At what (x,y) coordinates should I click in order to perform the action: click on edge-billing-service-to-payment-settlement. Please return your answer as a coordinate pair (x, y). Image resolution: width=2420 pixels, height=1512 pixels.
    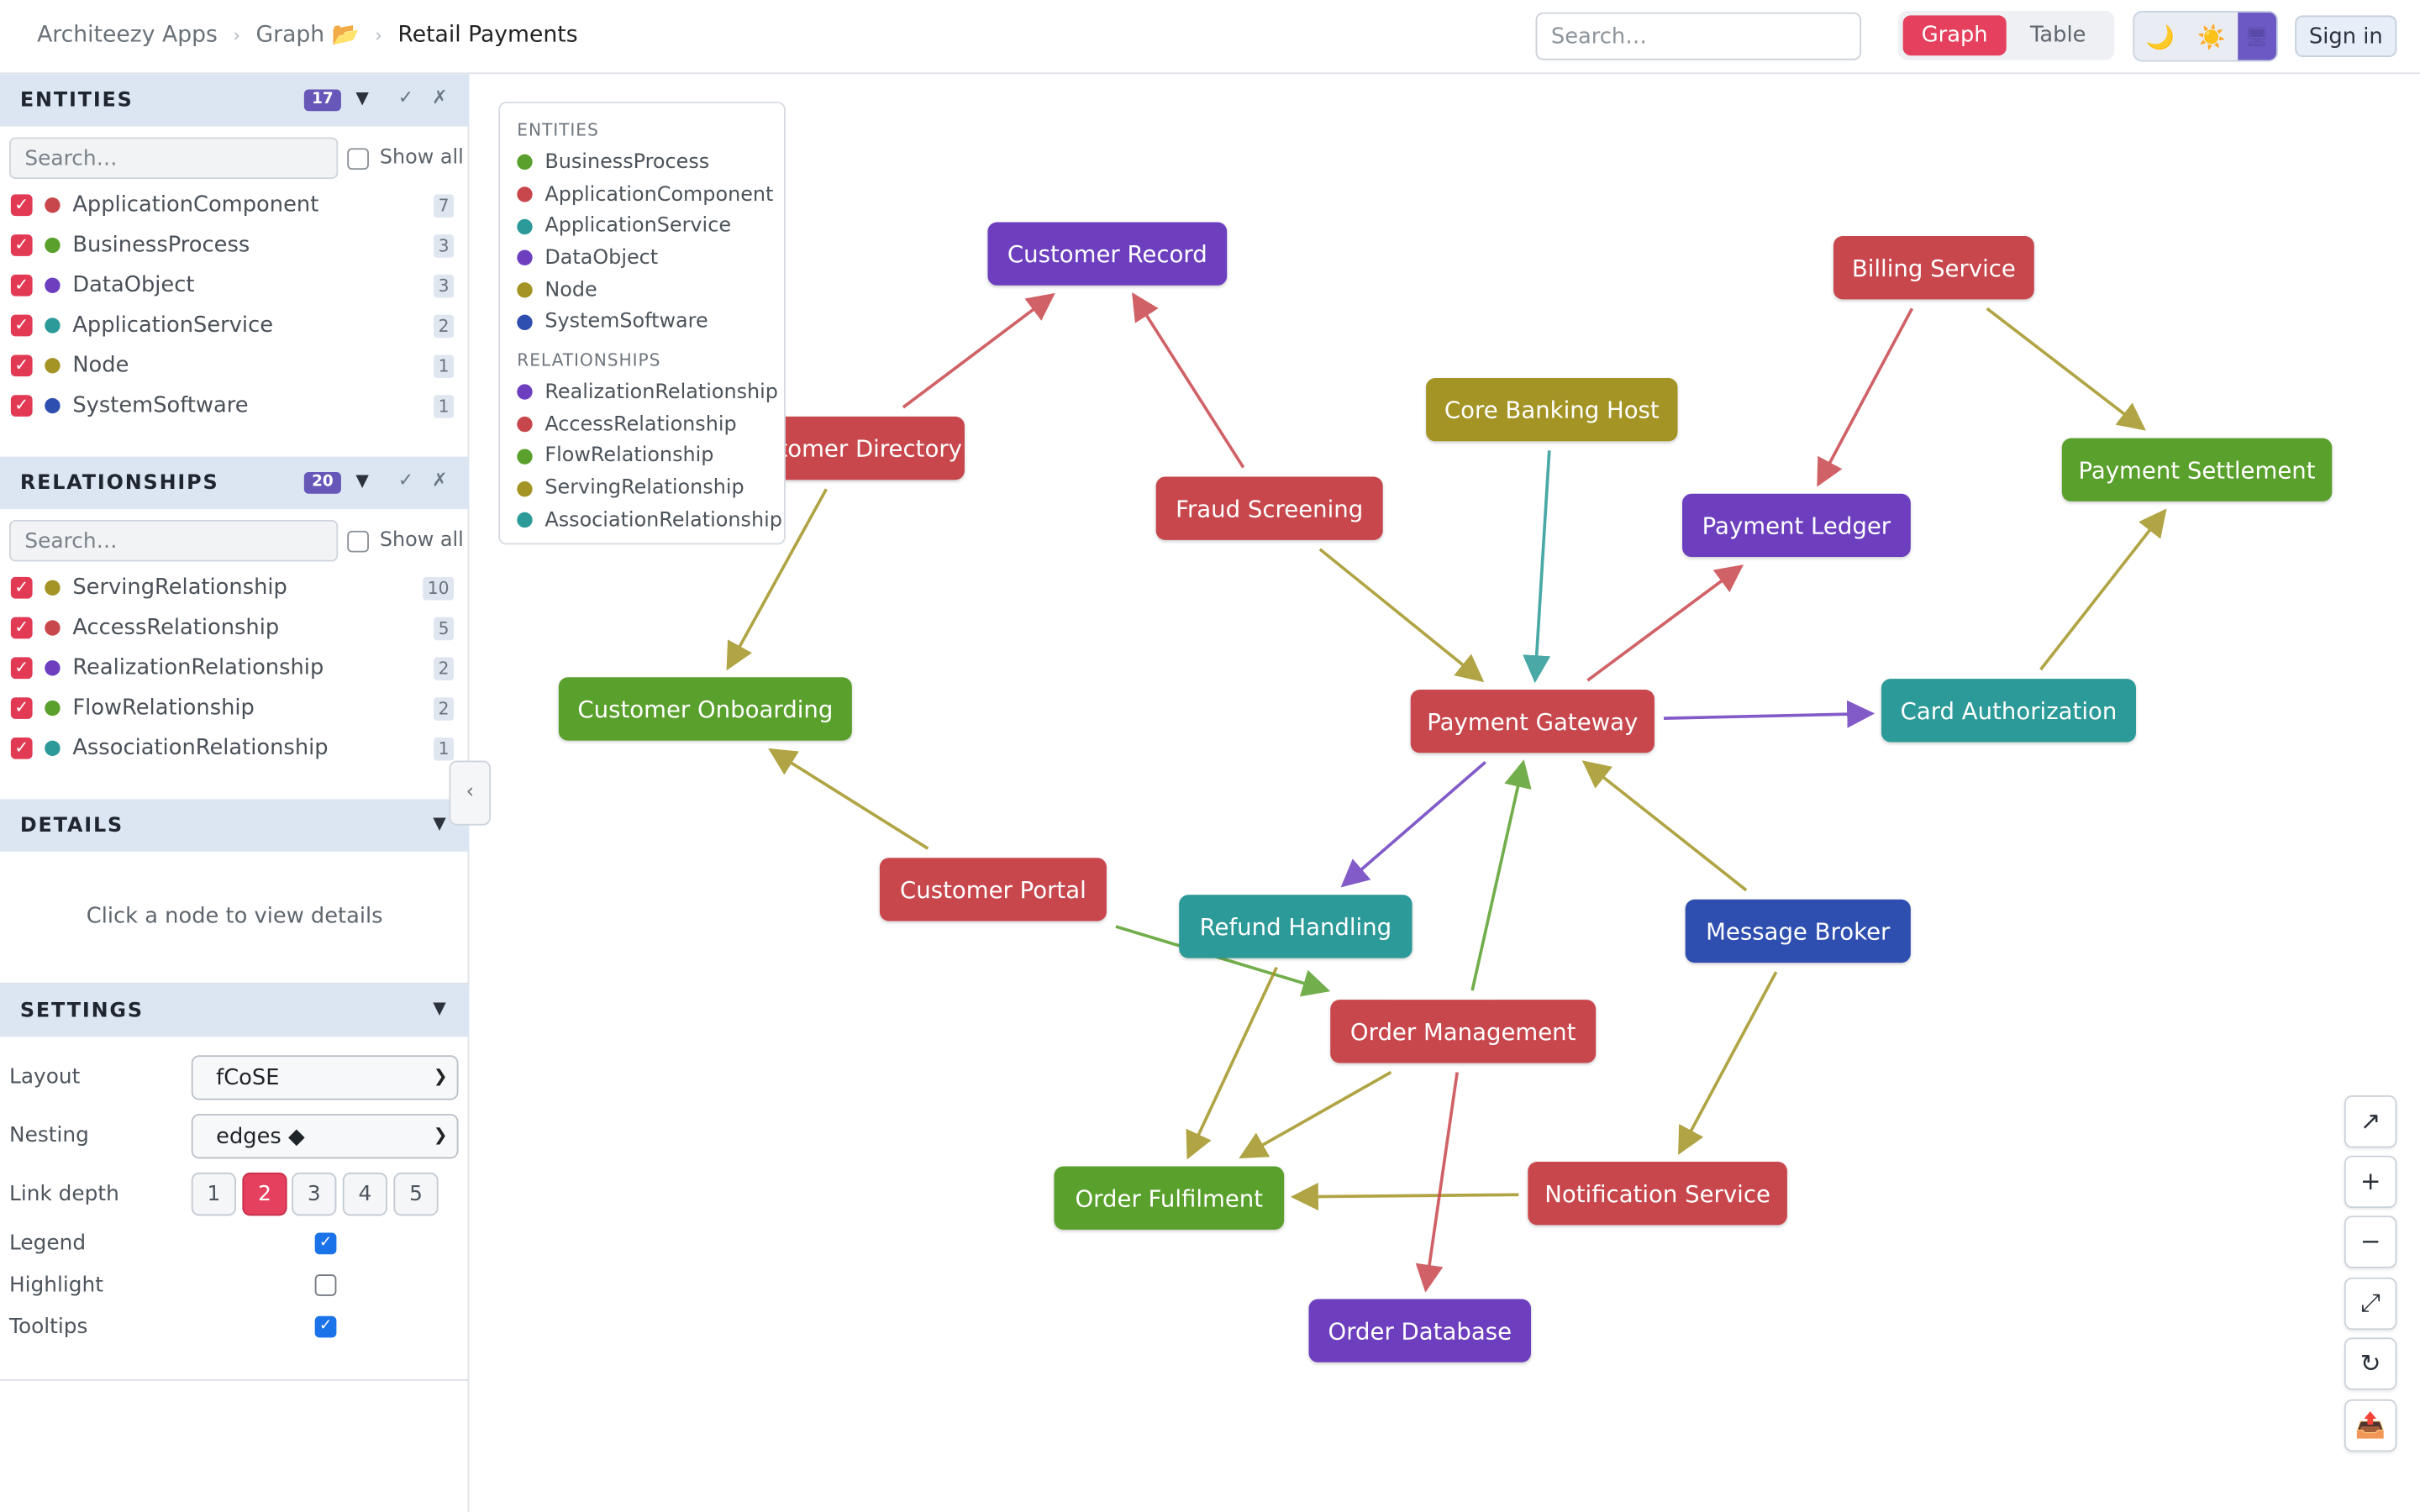
    Looking at the image, I should click on (2066, 369).